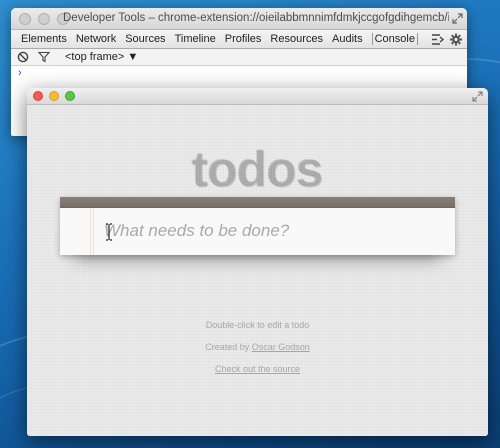  Describe the element at coordinates (95, 57) in the screenshot. I see `frame-selector-value: <top frame>` at that location.